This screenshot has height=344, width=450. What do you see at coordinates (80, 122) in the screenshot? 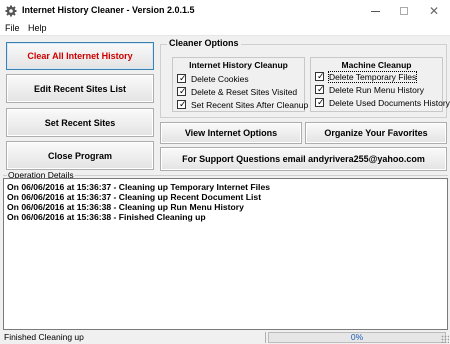
I see `set-recent-sites-button: Set Recent Sites` at bounding box center [80, 122].